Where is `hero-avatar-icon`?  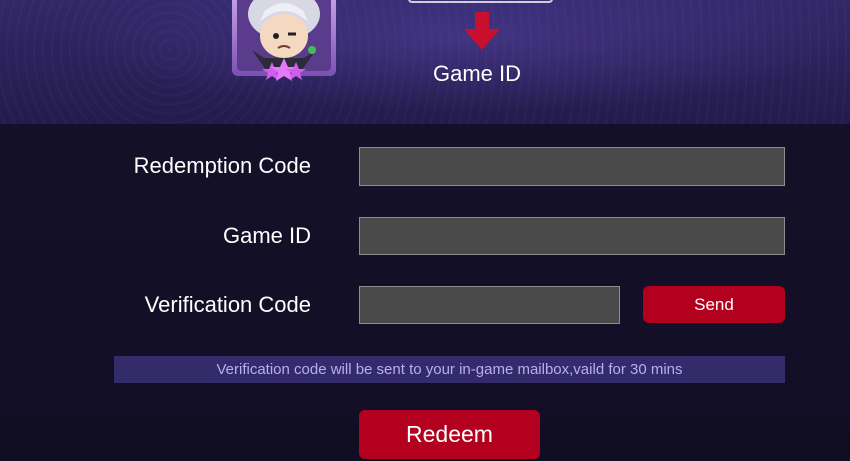 hero-avatar-icon is located at coordinates (284, 41).